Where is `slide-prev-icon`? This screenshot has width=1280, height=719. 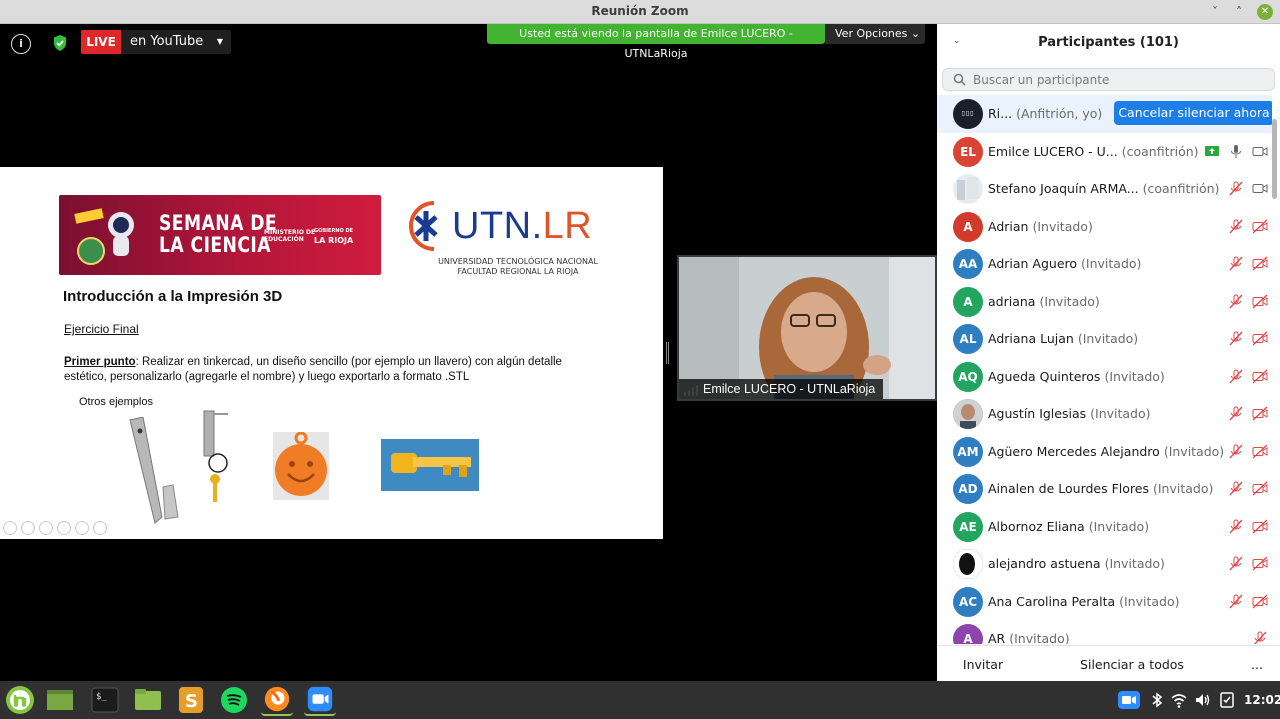
slide-prev-icon is located at coordinates (10, 528).